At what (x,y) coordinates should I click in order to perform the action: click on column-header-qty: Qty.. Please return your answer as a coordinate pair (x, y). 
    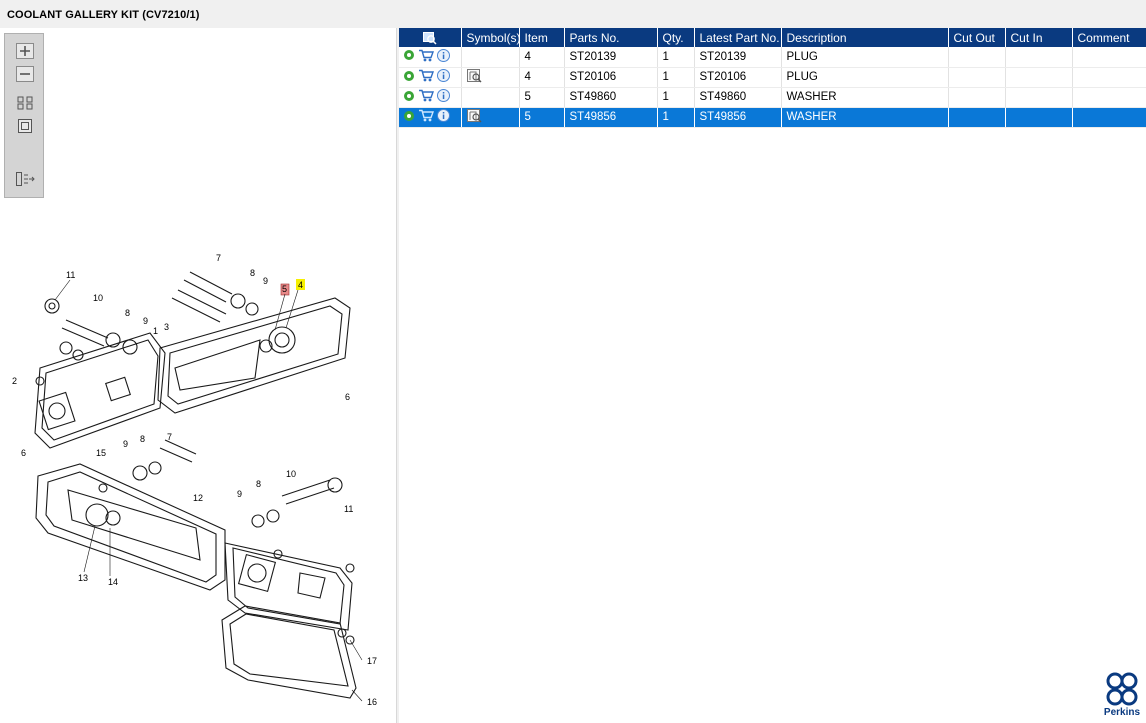
    Looking at the image, I should click on (676, 37).